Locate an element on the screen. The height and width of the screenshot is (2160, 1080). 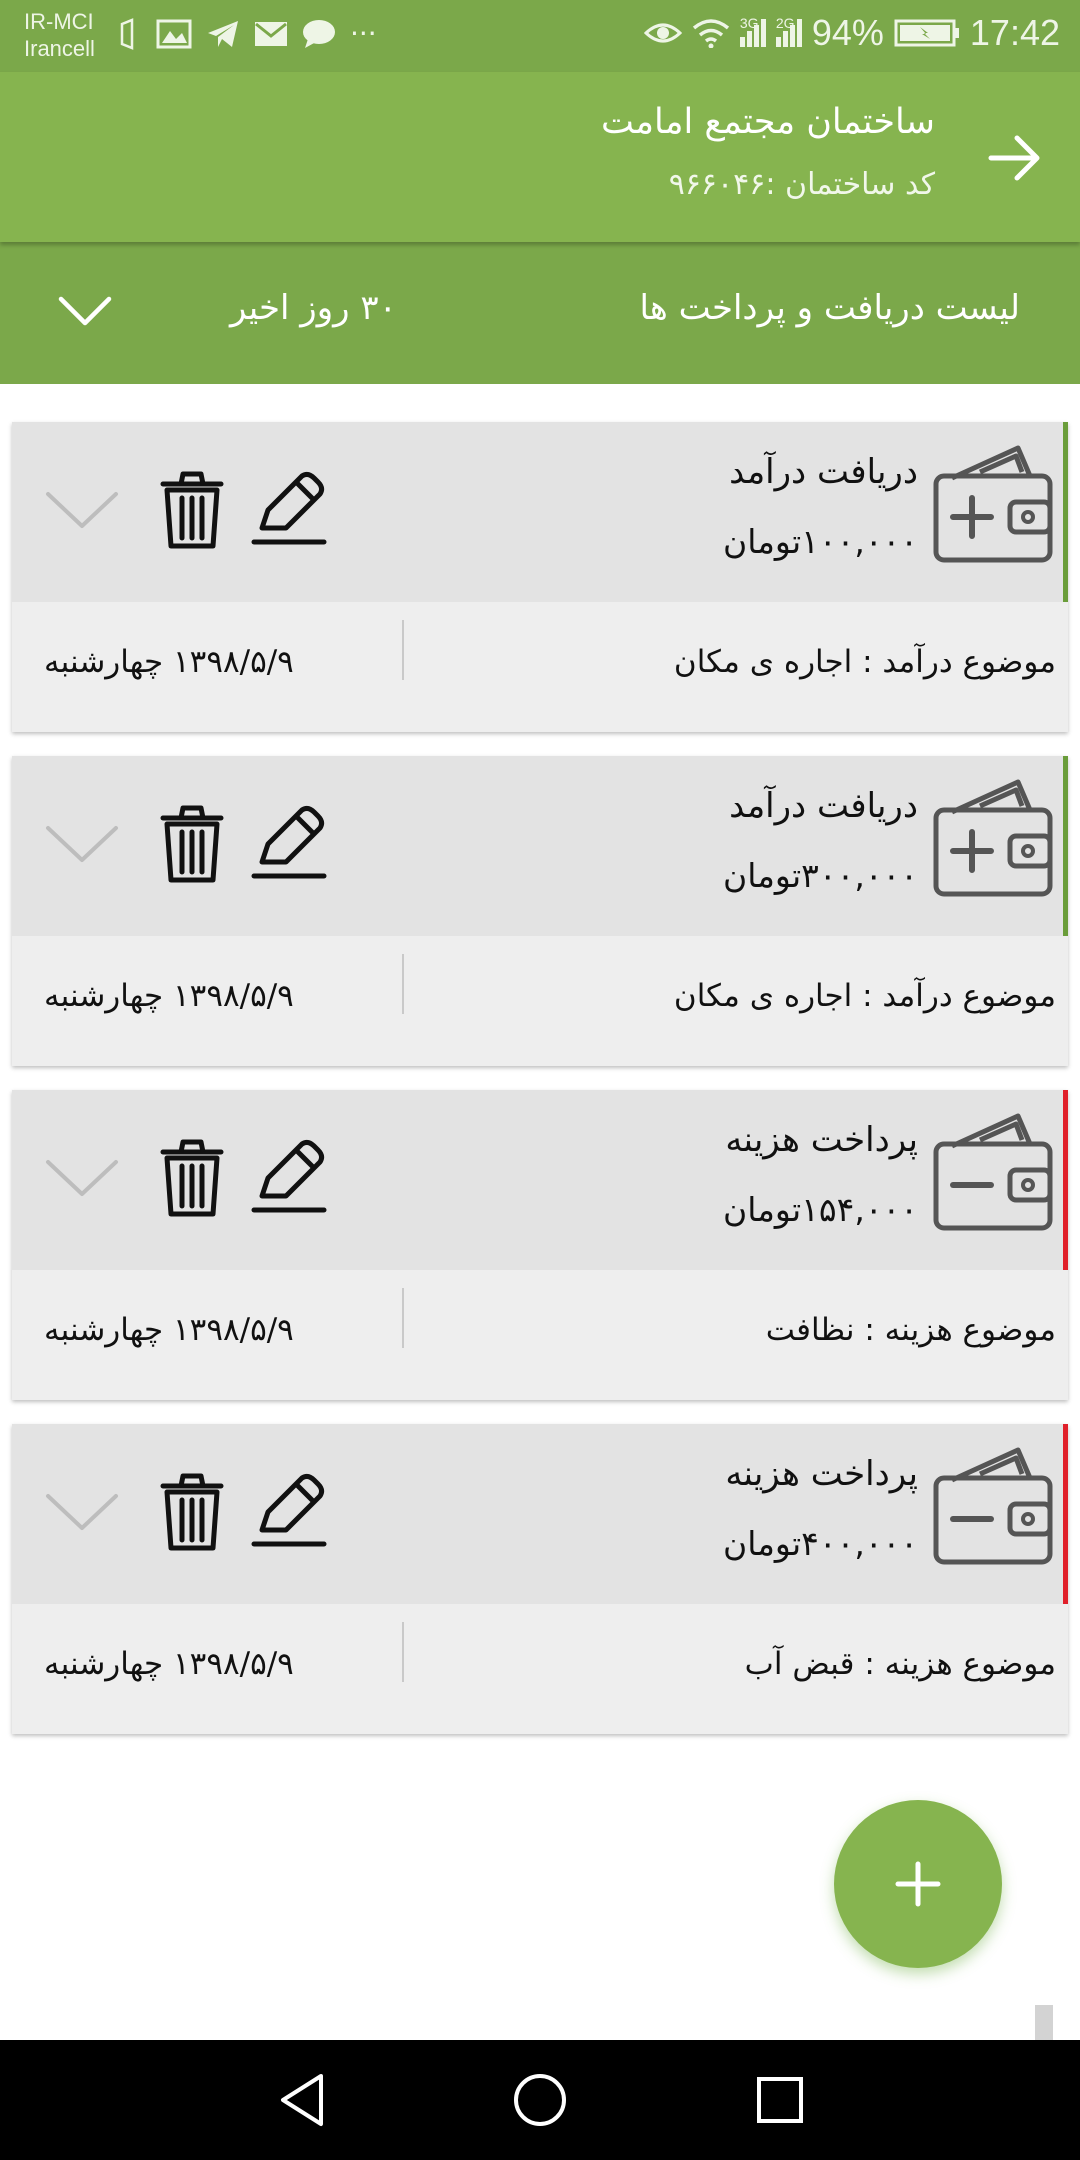
card-header: پرداخت هزینه ۱۵۴,۰۰۰تومان is located at coordinates (540, 1180).